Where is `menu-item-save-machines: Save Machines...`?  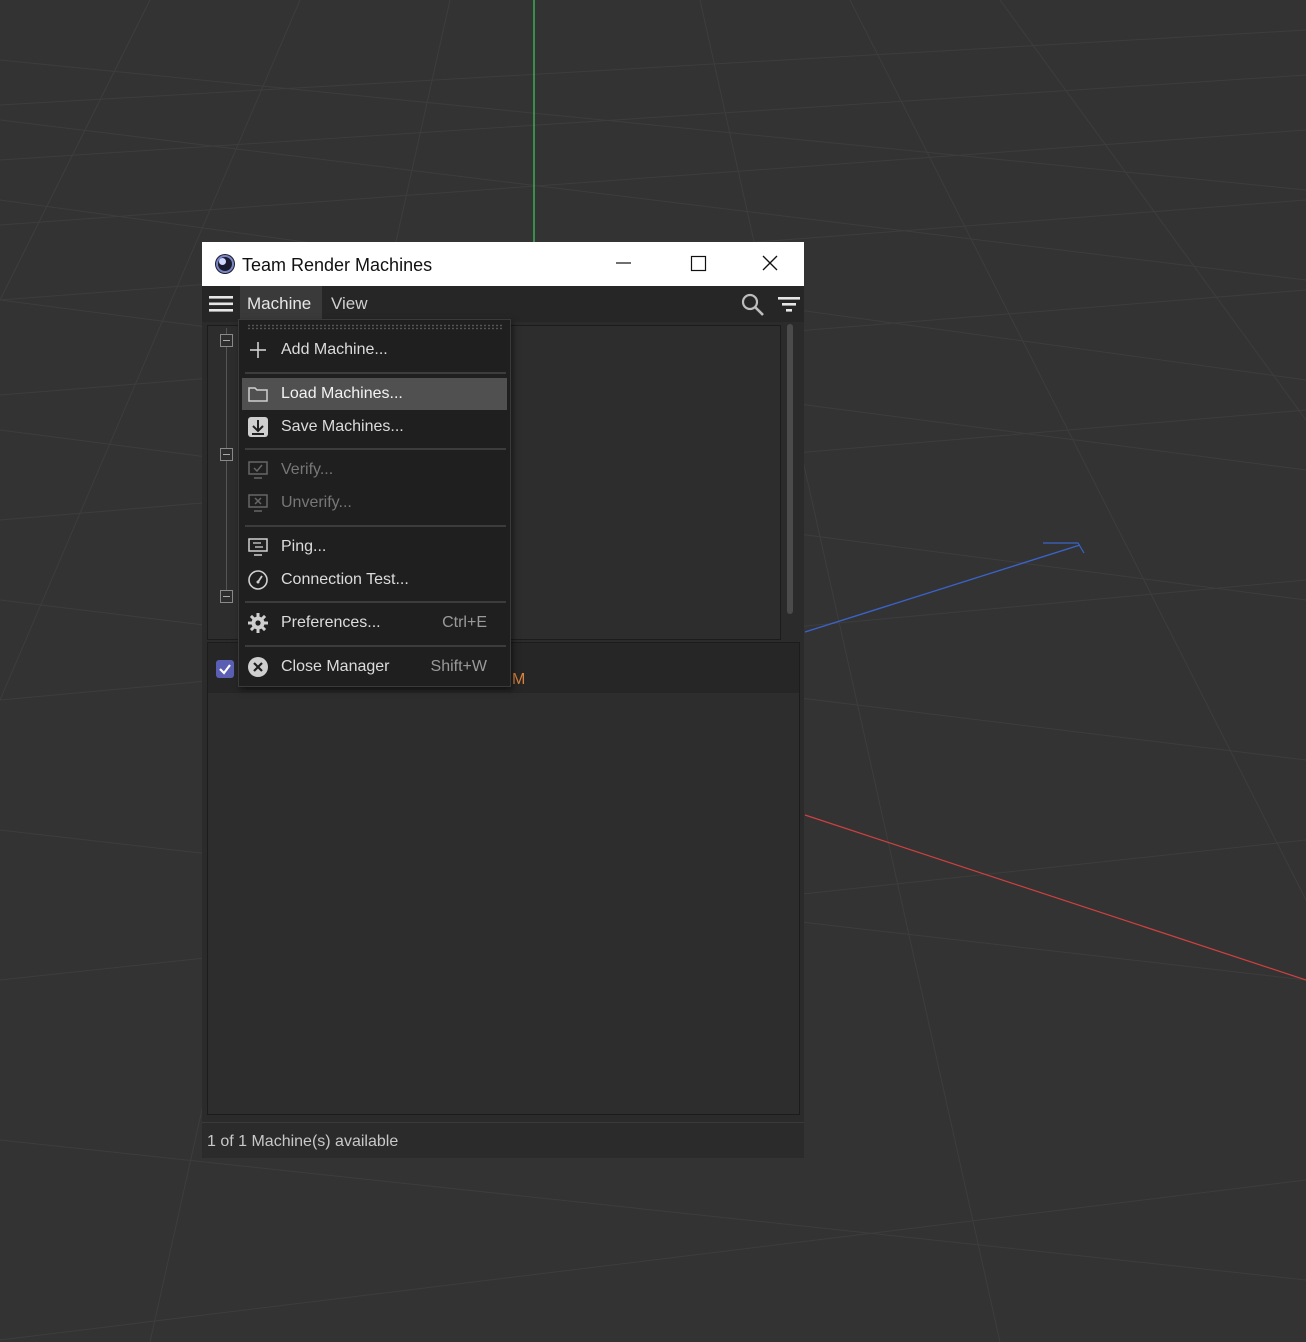
menu-item-save-machines: Save Machines... is located at coordinates (374, 427).